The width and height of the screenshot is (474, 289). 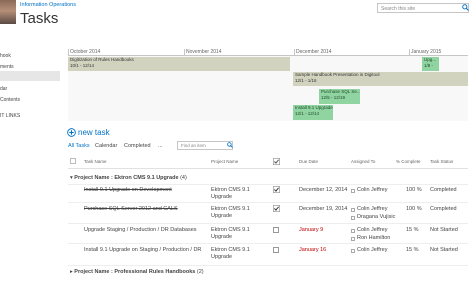 I want to click on nav-item-calendar: dar, so click(x=3, y=89).